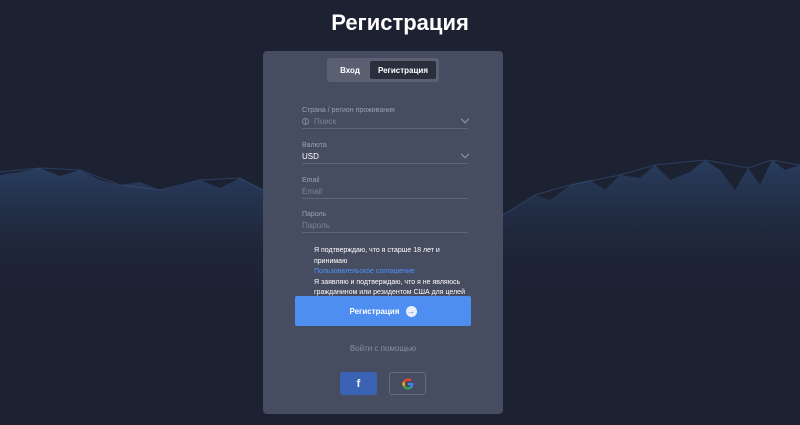  I want to click on auth-tabs: Вход Регистрация, so click(383, 70).